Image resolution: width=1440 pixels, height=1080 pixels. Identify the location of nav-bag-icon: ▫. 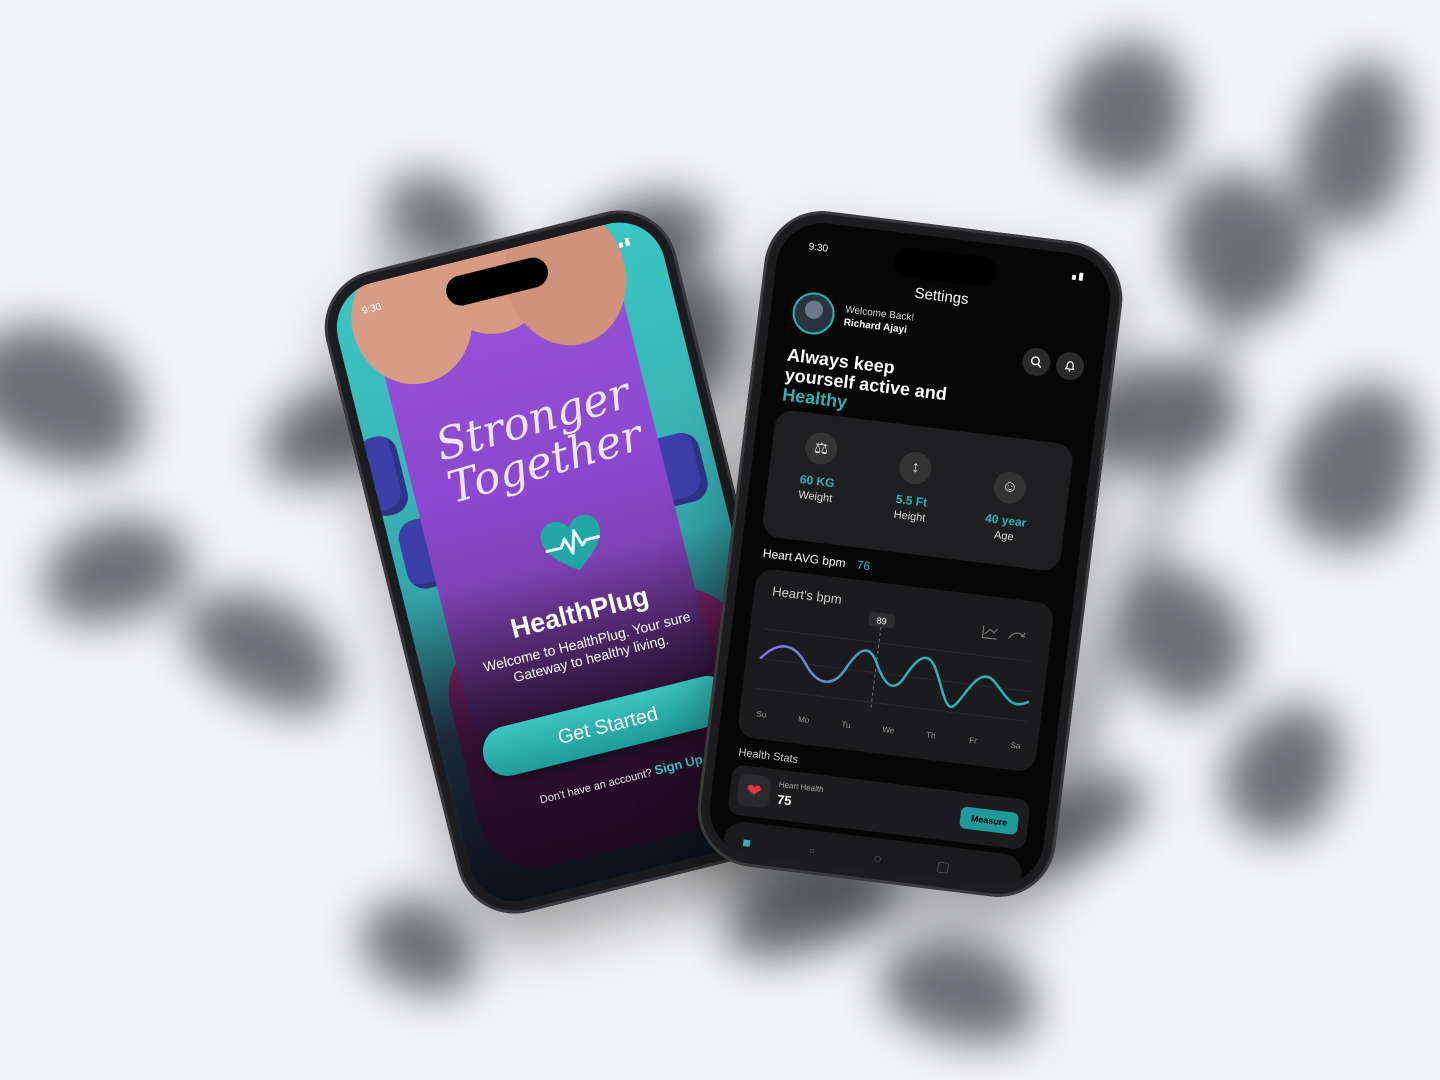
(812, 850).